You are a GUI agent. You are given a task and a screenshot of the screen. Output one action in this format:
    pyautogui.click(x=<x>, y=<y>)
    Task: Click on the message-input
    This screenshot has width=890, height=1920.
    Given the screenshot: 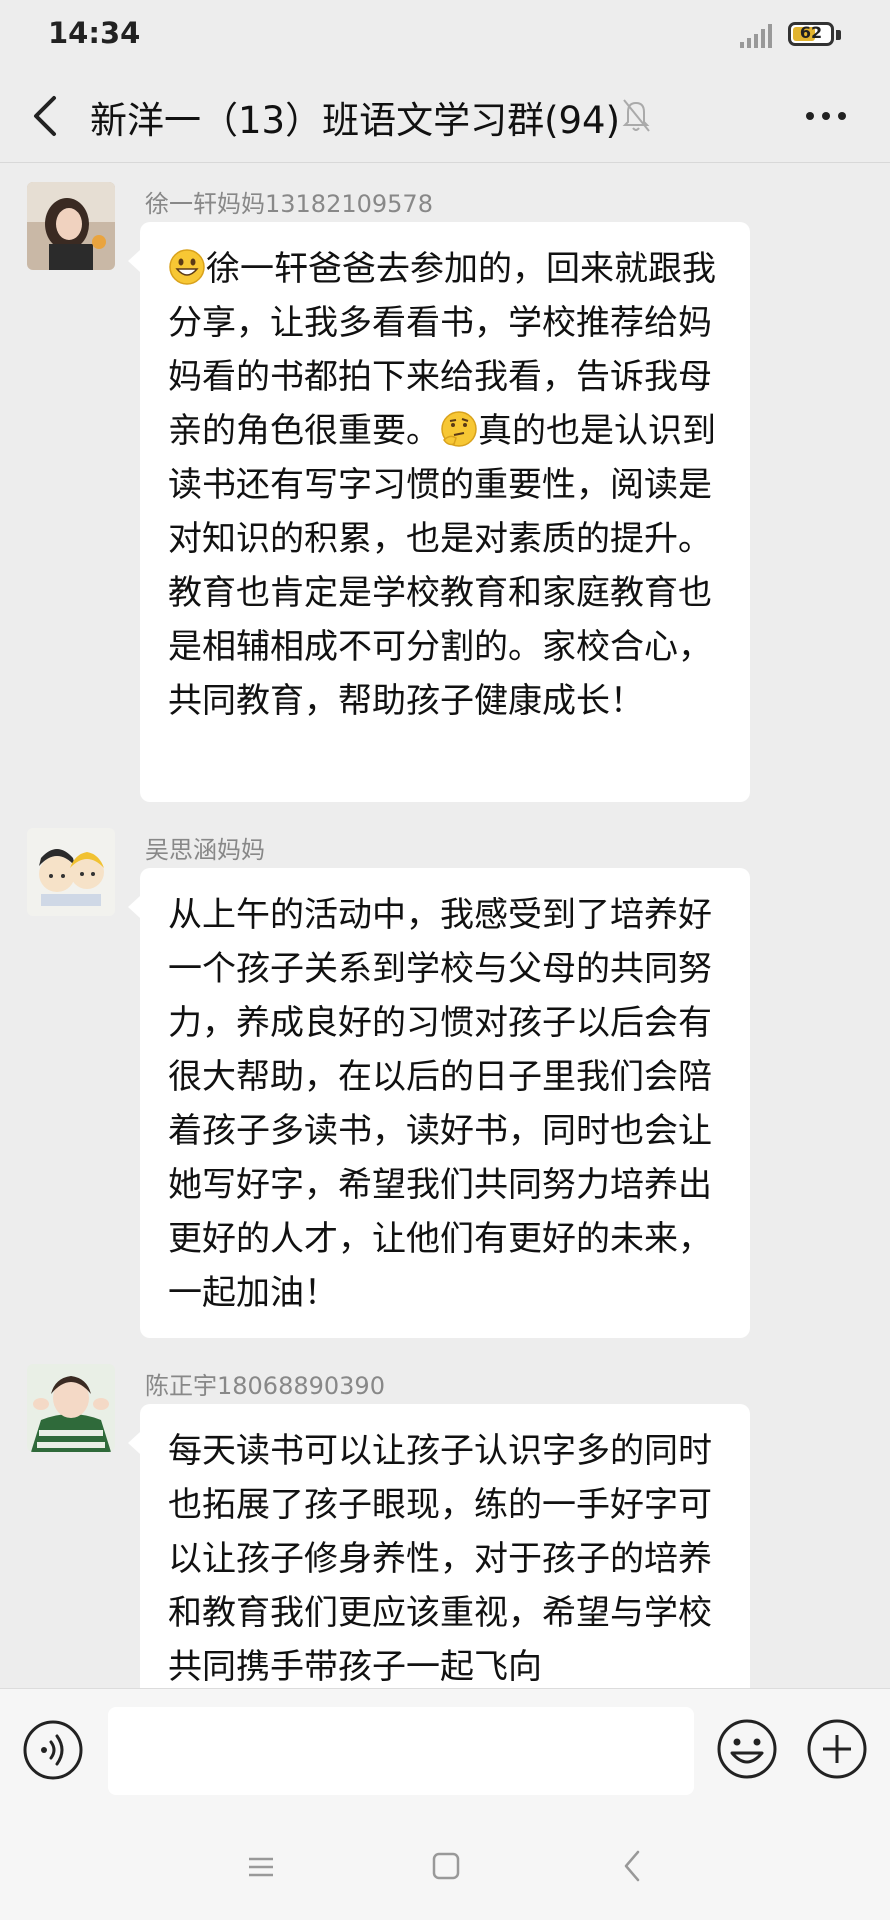 What is the action you would take?
    pyautogui.click(x=401, y=1751)
    